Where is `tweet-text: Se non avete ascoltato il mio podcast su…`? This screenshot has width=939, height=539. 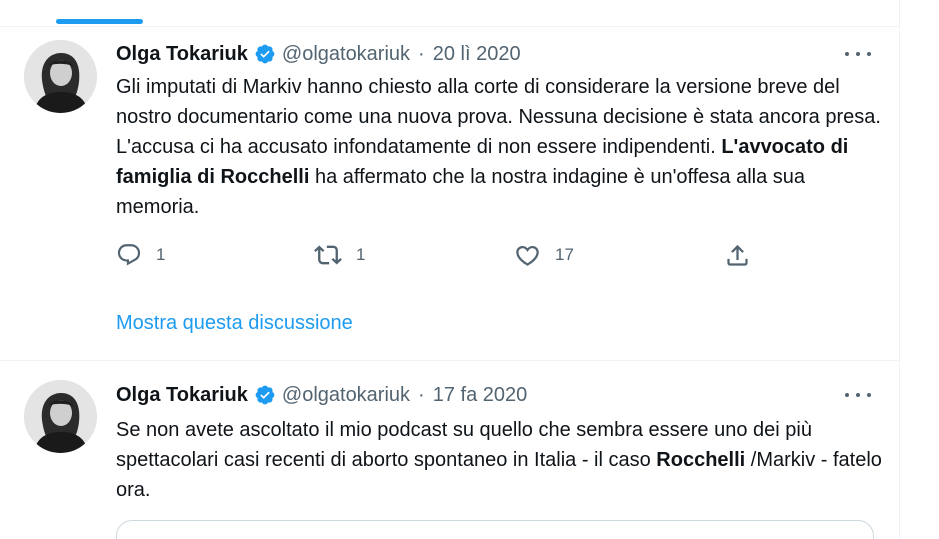
tweet-text: Se non avete ascoltato il mio podcast su… is located at coordinates (501, 460).